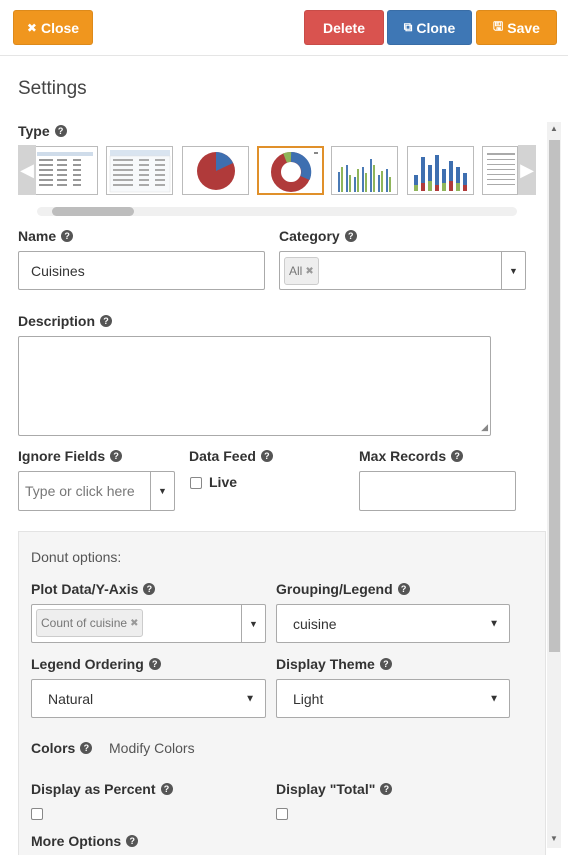 The height and width of the screenshot is (855, 568). I want to click on description-label: Description ?, so click(65, 321).